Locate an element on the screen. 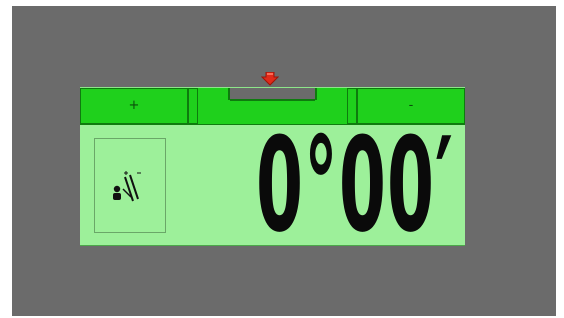 This screenshot has width=564, height=318. tool-icon-box is located at coordinates (130, 185).